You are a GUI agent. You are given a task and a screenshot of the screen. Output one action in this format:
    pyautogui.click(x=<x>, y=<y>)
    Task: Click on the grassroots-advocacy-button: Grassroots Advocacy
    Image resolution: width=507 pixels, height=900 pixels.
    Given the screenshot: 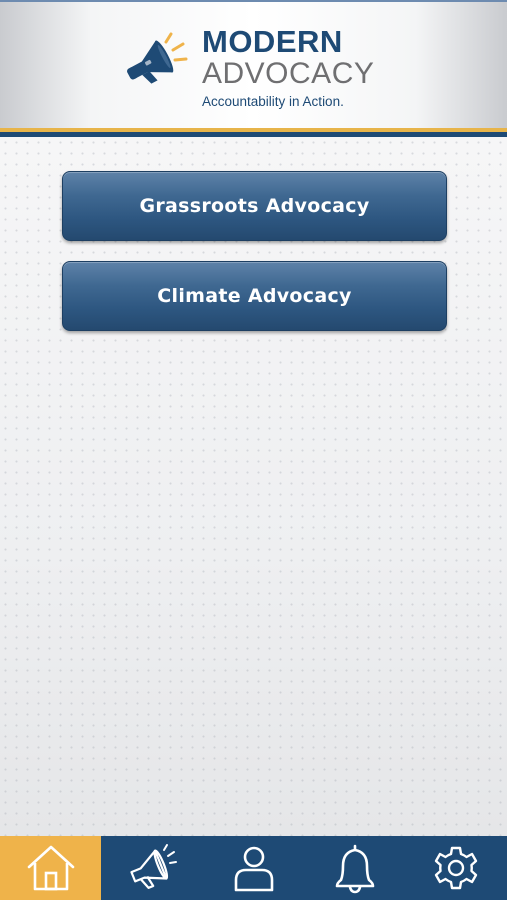 What is the action you would take?
    pyautogui.click(x=254, y=206)
    